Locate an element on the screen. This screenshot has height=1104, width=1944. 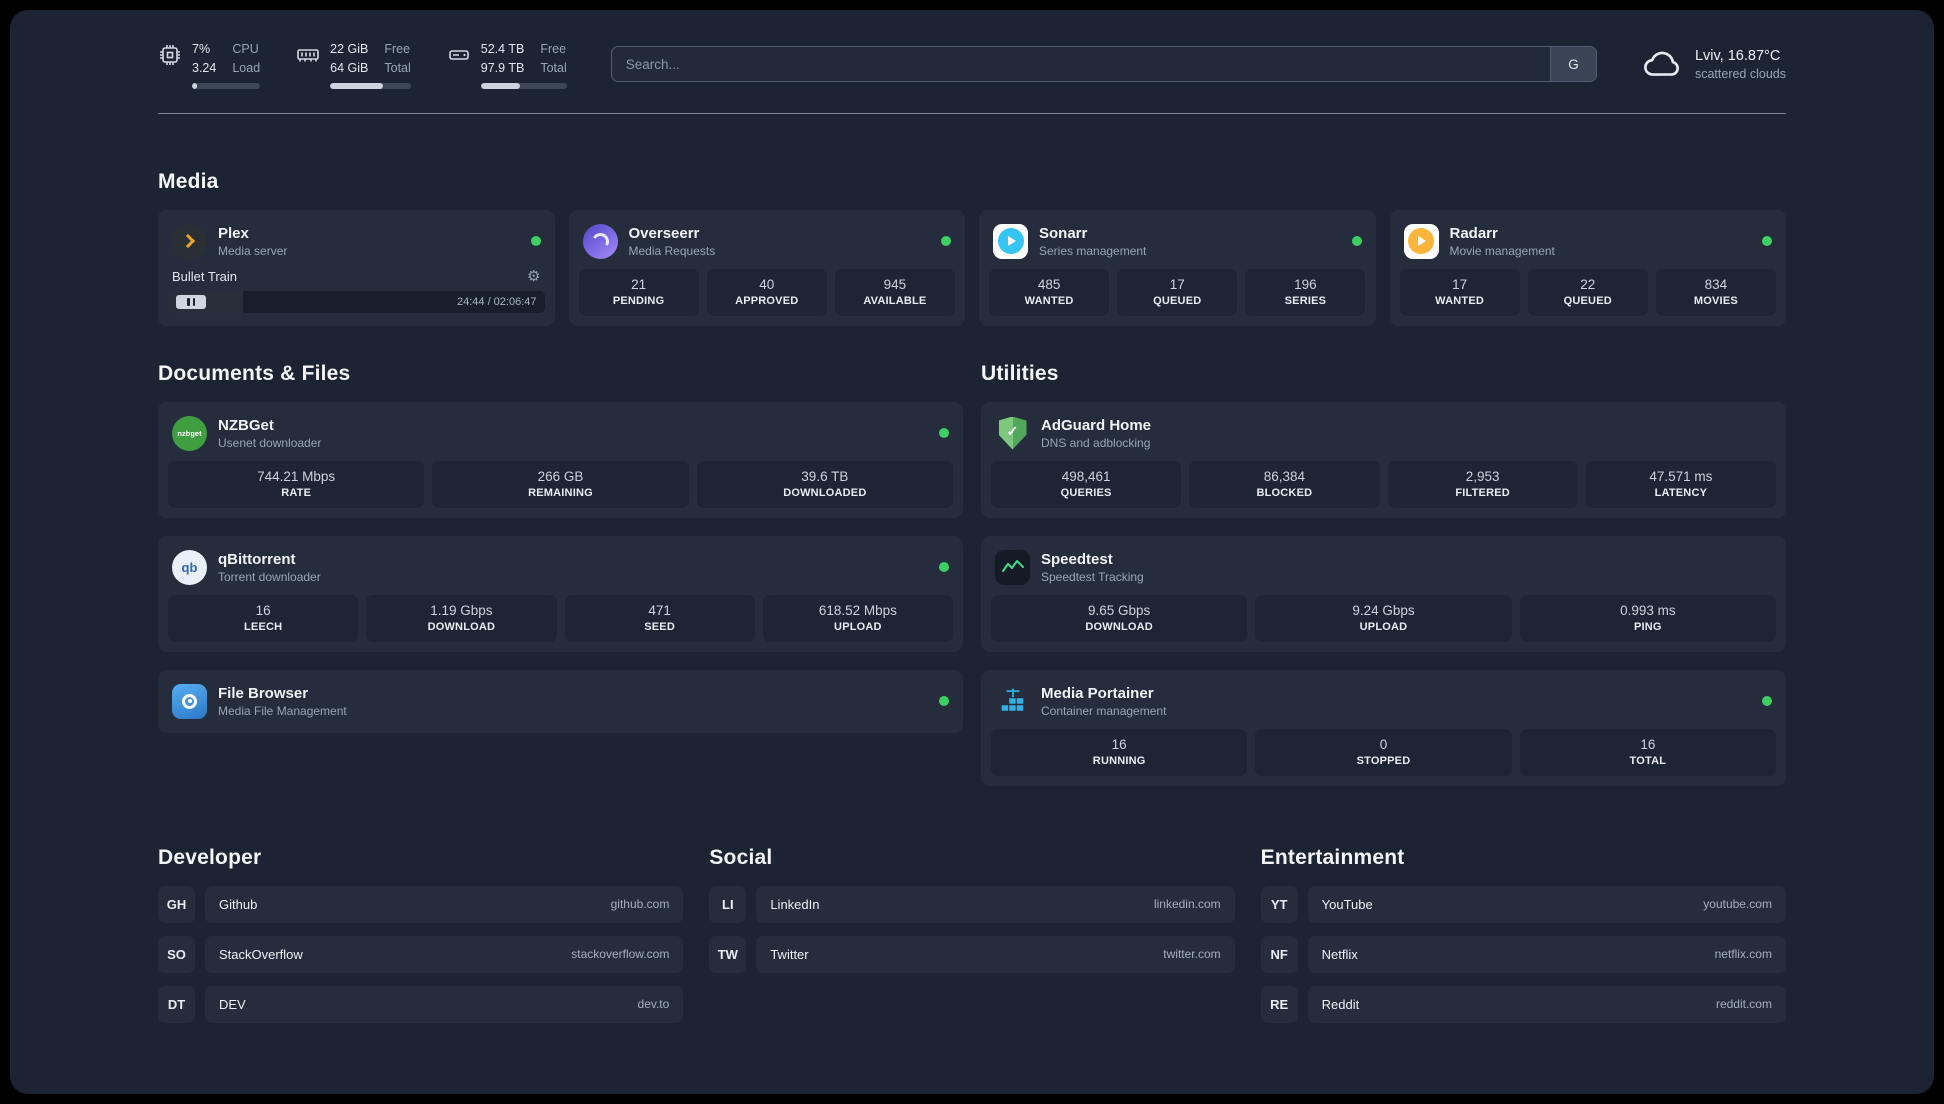
weather-description: scattered clouds is located at coordinates (1740, 73).